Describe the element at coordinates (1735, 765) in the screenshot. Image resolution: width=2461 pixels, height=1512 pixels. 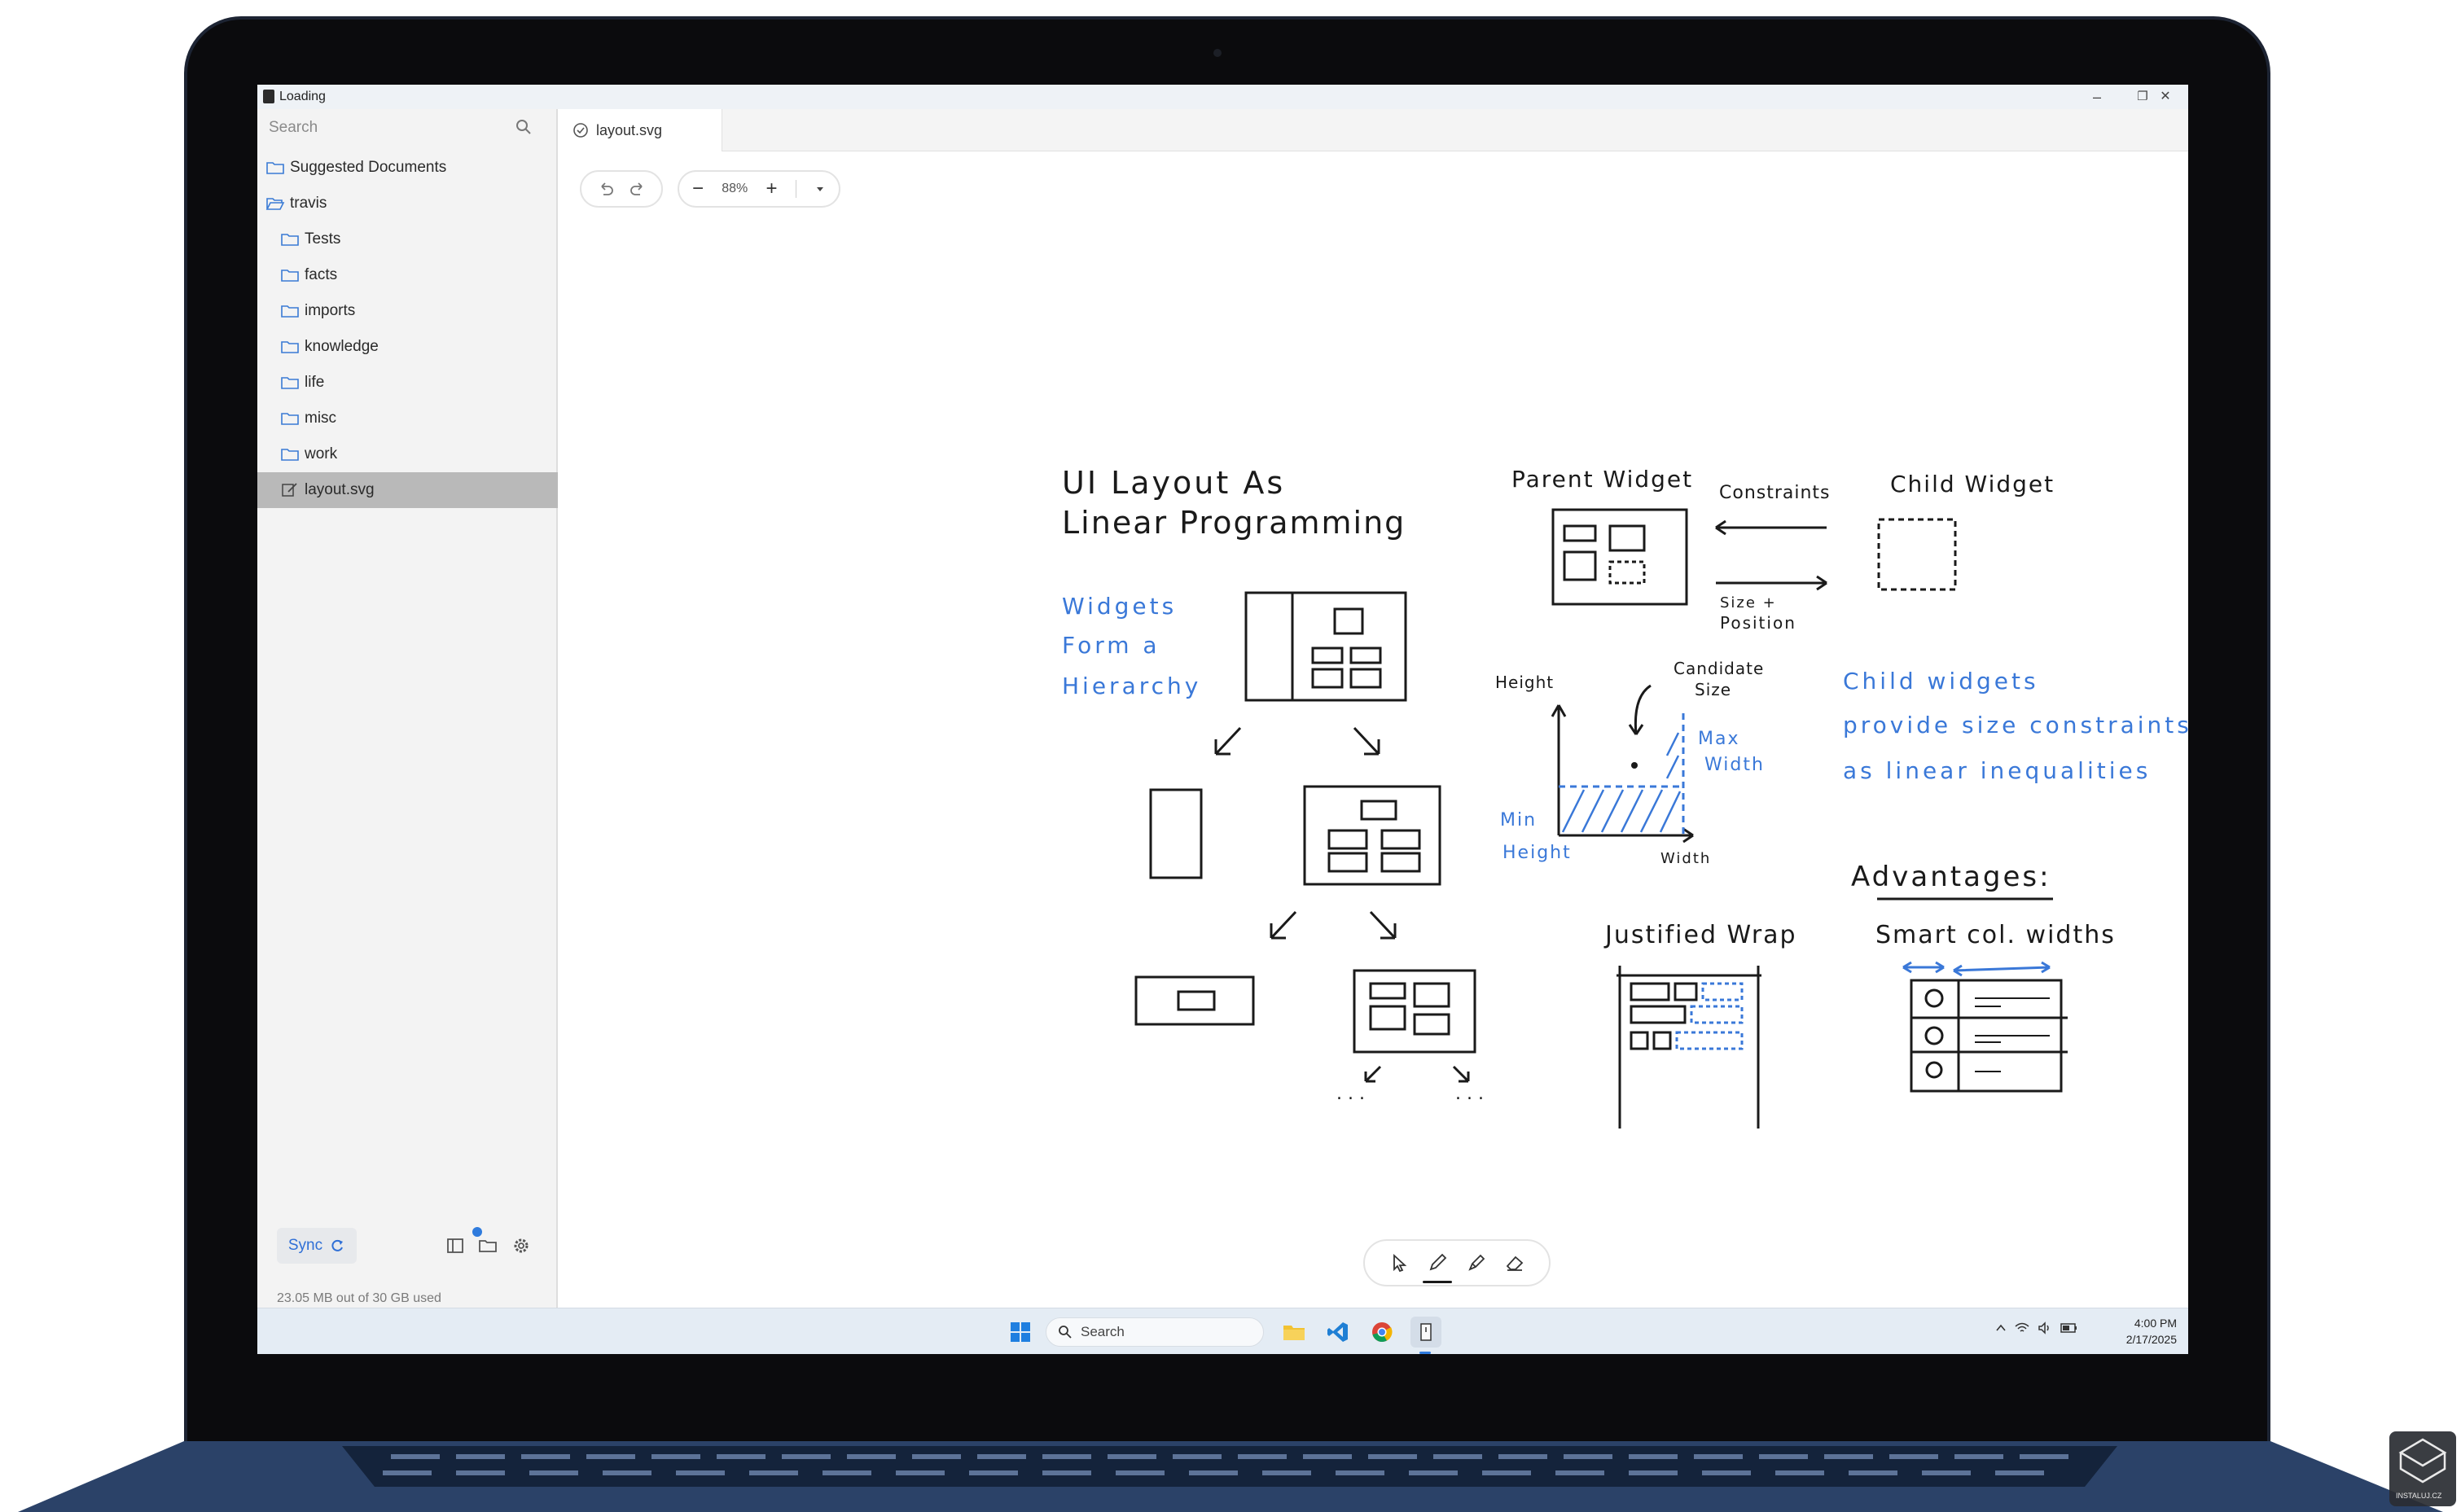
I see `max-width-label-2: Width` at that location.